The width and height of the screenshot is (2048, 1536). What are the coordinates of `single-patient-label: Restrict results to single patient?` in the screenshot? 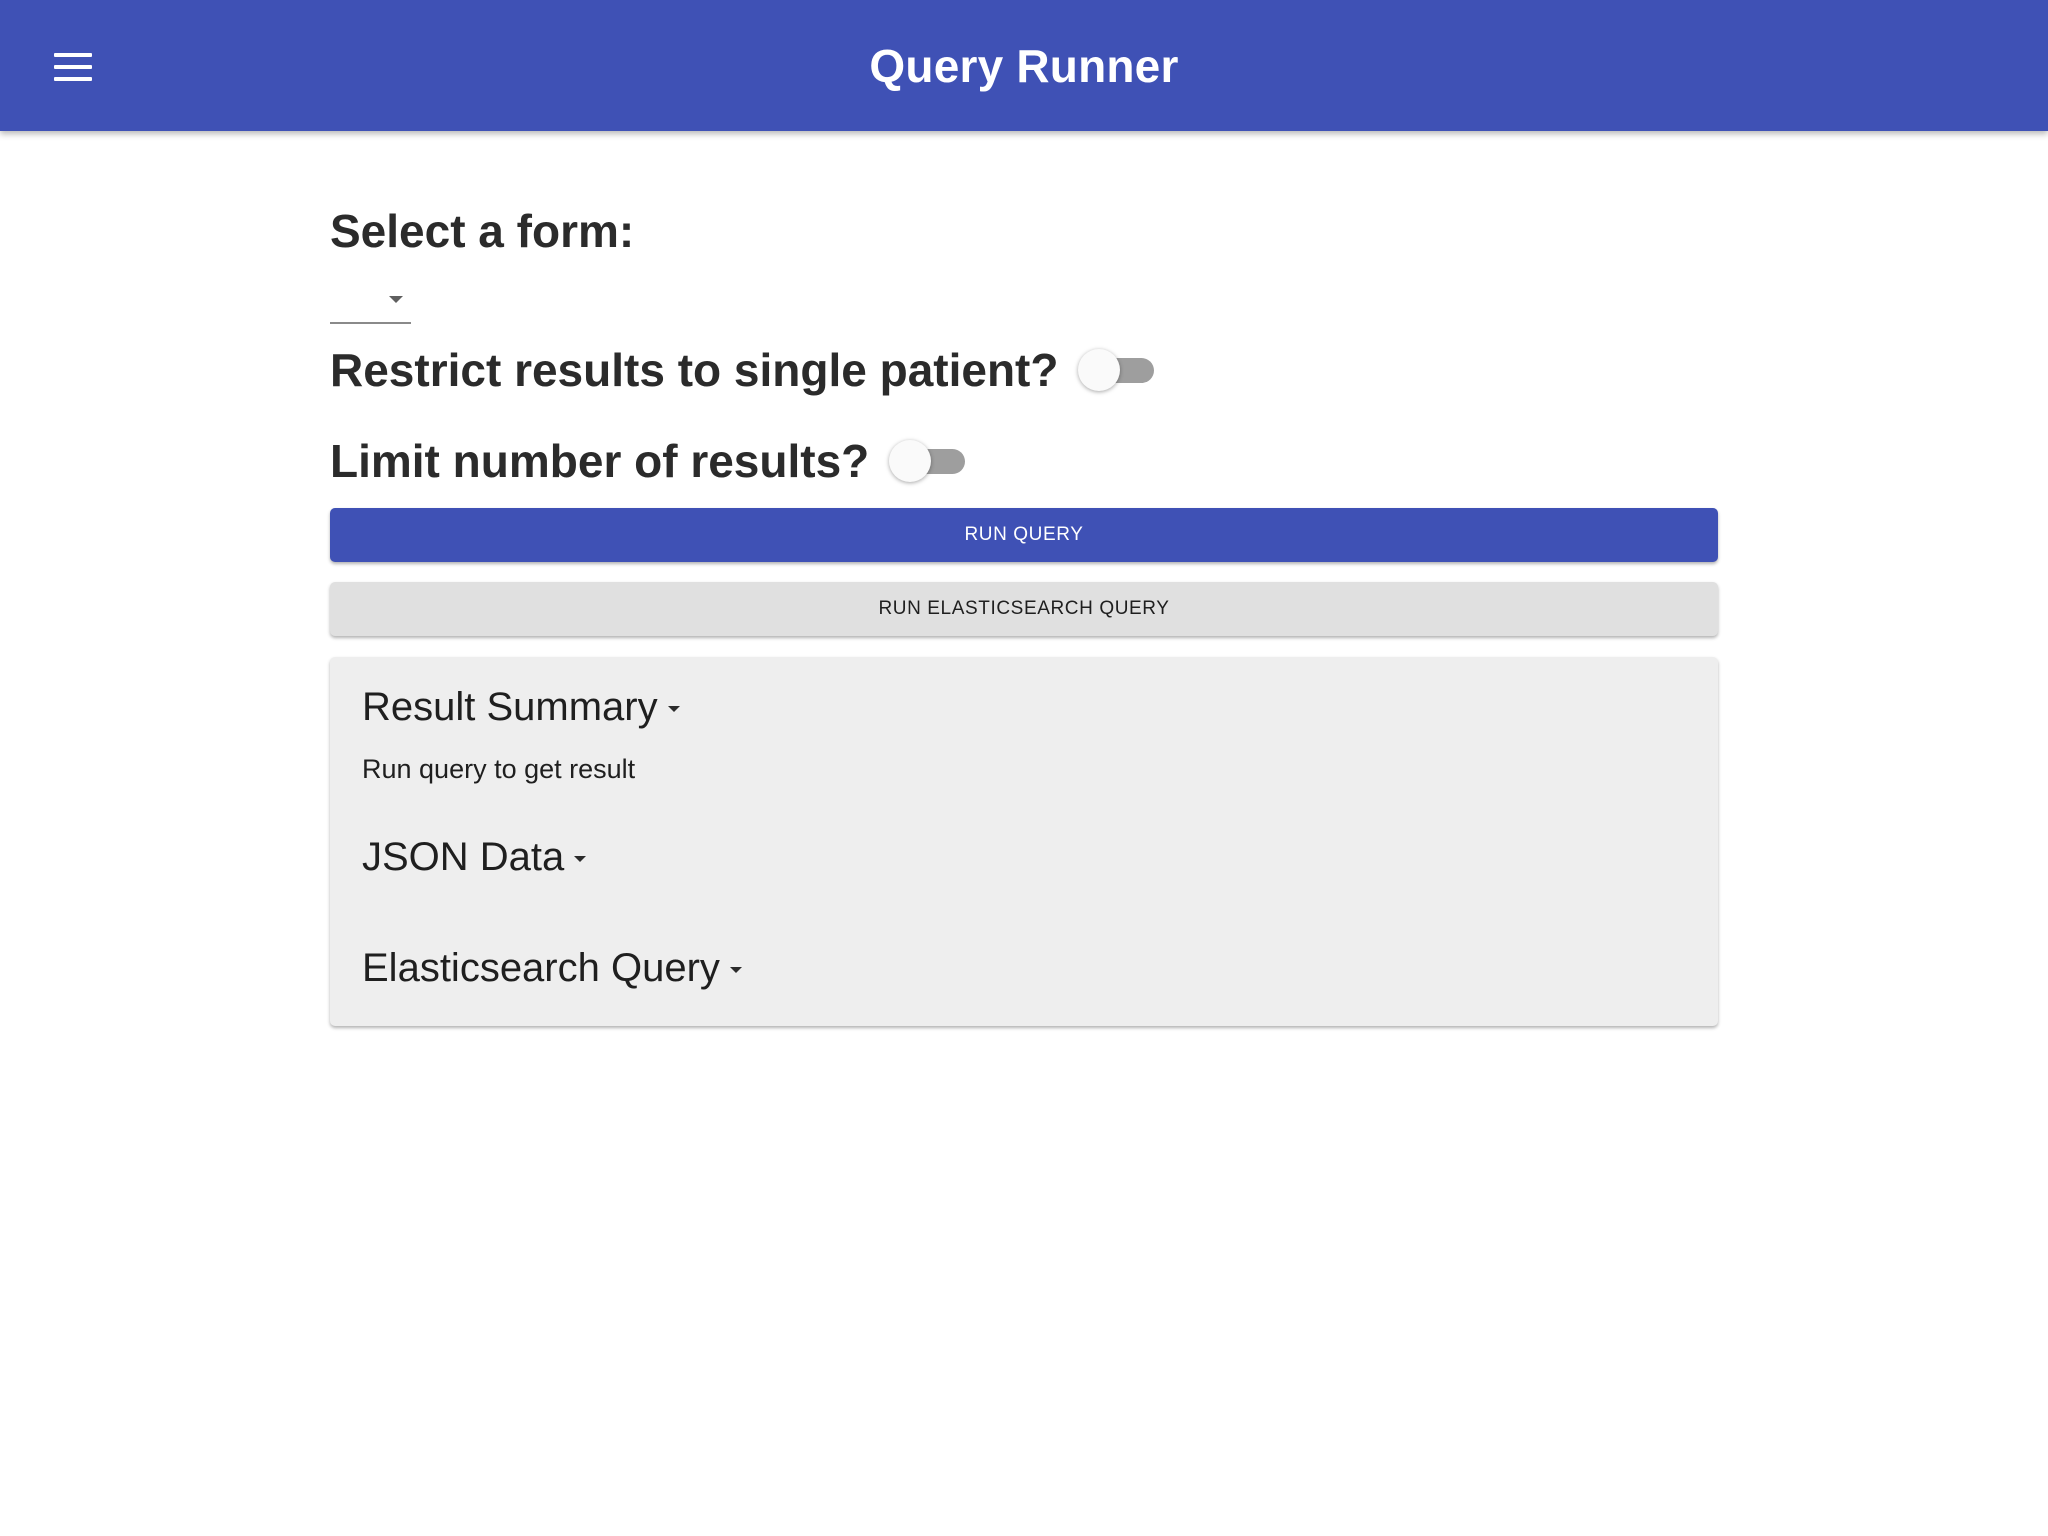 It's located at (694, 370).